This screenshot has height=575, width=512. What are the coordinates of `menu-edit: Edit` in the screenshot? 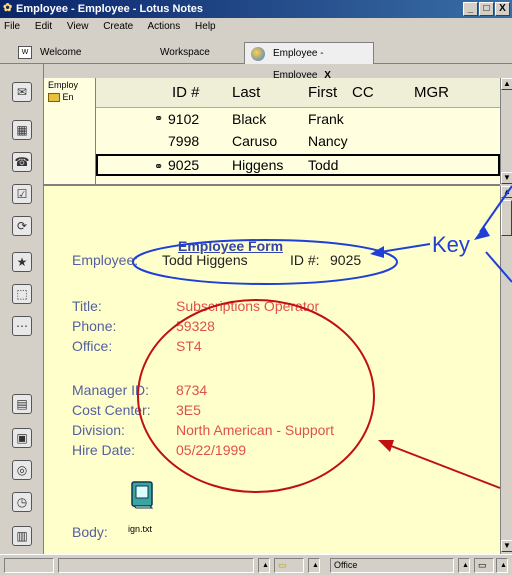 It's located at (43, 26).